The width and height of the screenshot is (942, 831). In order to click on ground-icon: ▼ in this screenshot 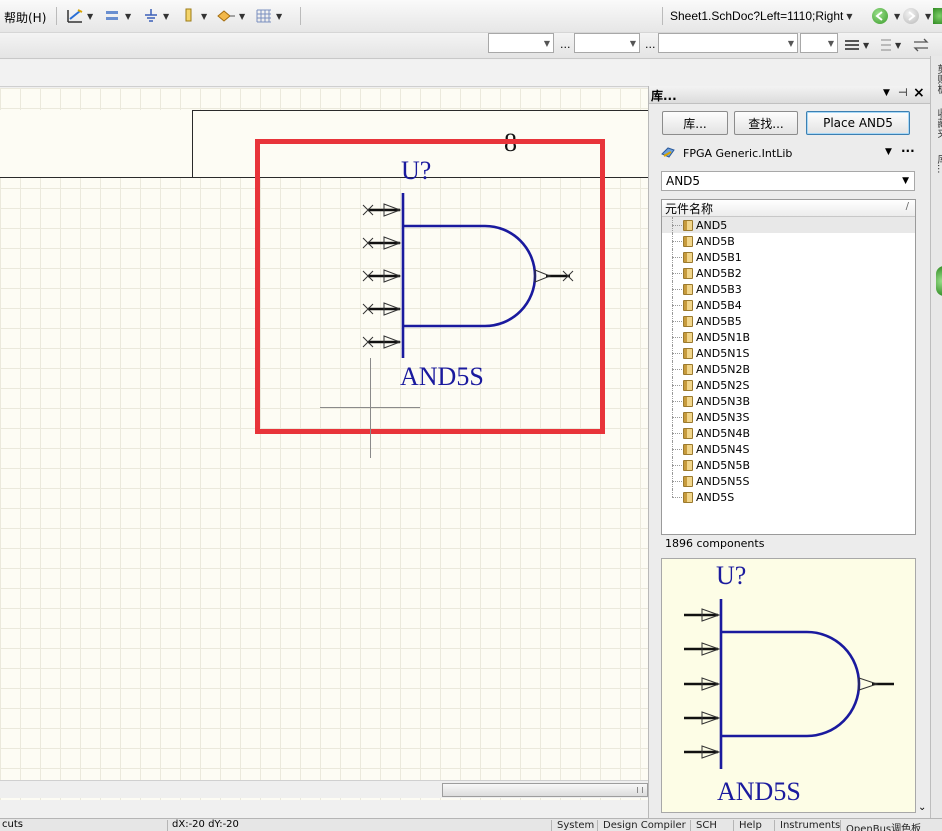, I will do `click(155, 16)`.